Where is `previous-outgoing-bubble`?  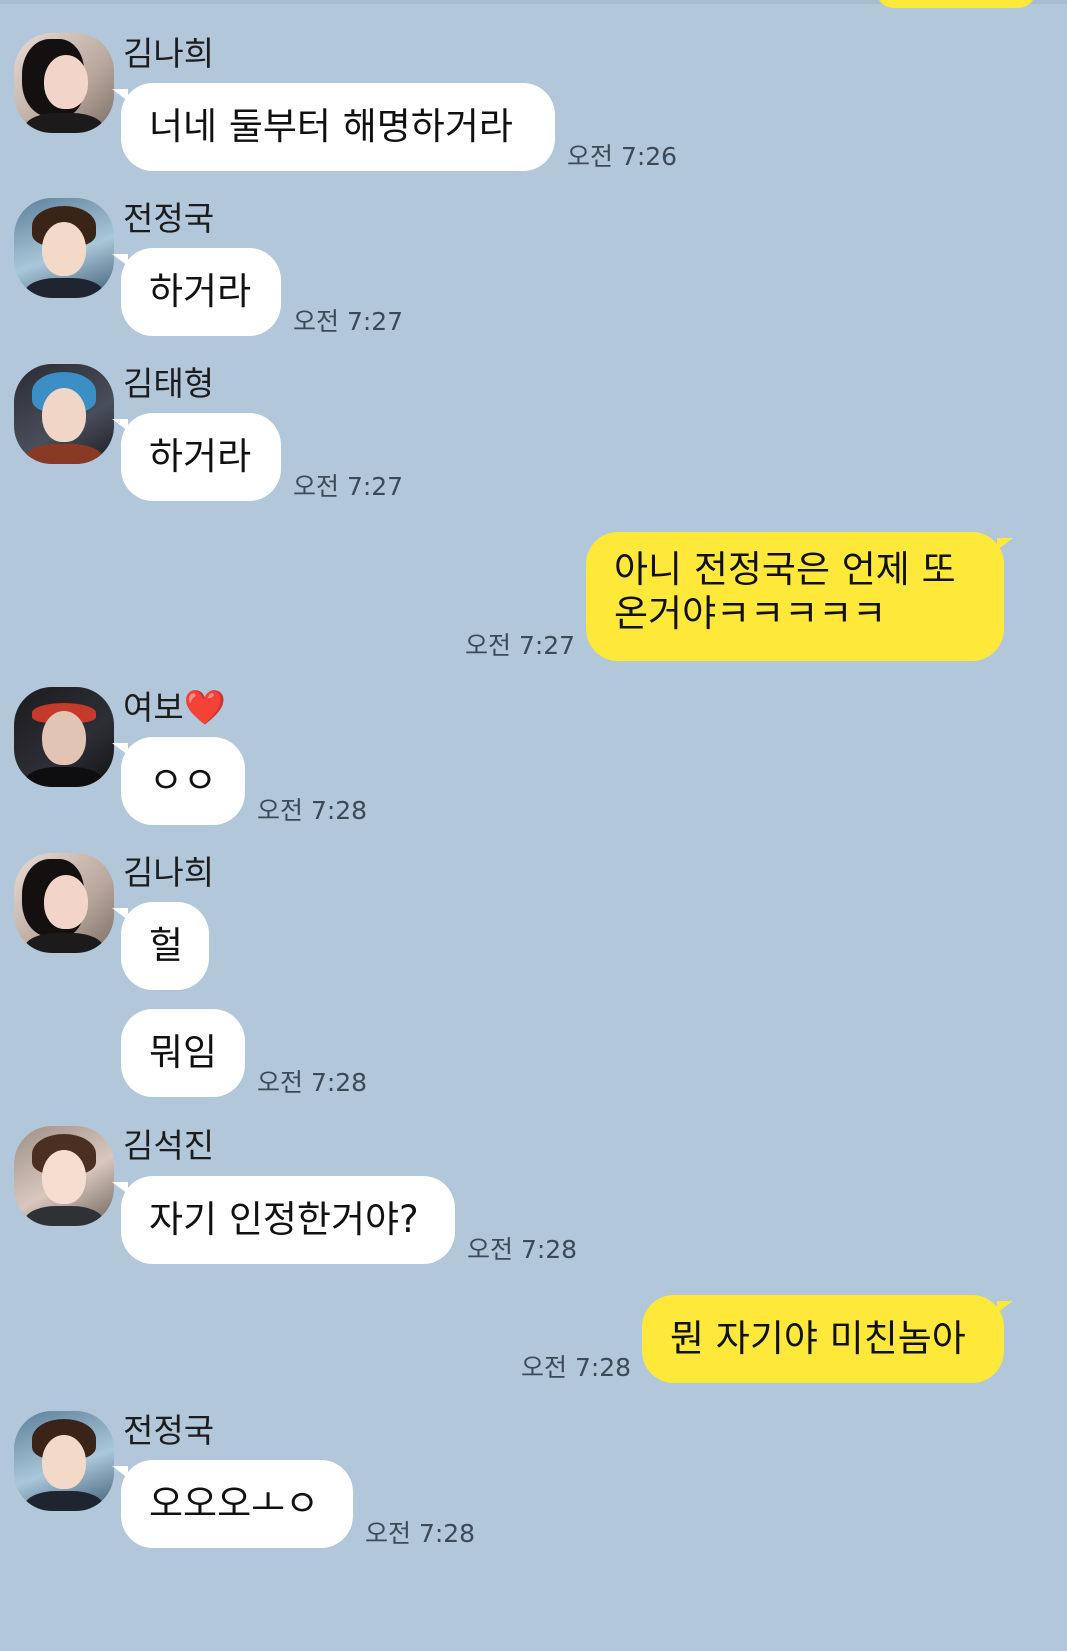
previous-outgoing-bubble is located at coordinates (956, 4).